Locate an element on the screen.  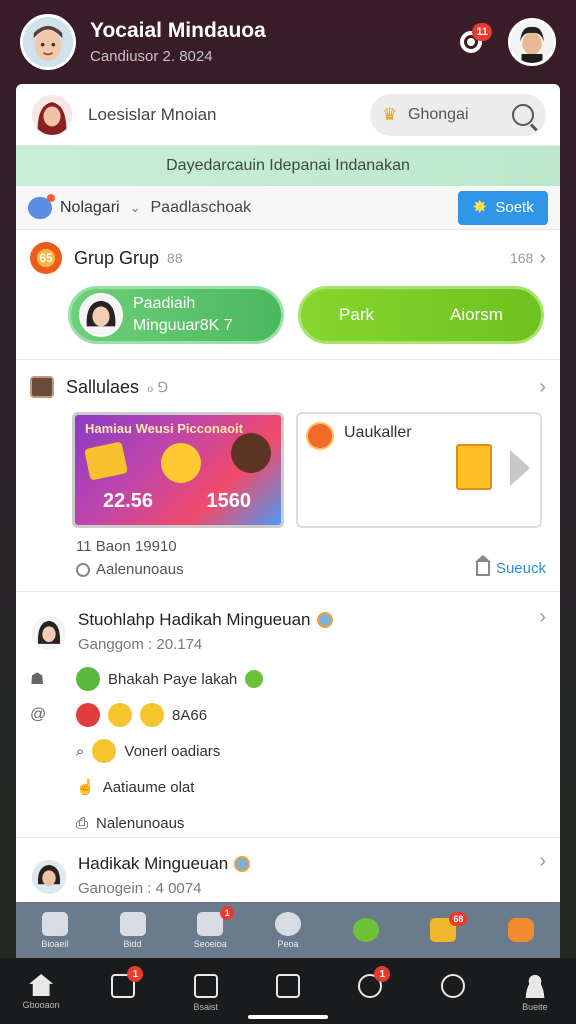
nav-search is located at coordinates (453, 986).